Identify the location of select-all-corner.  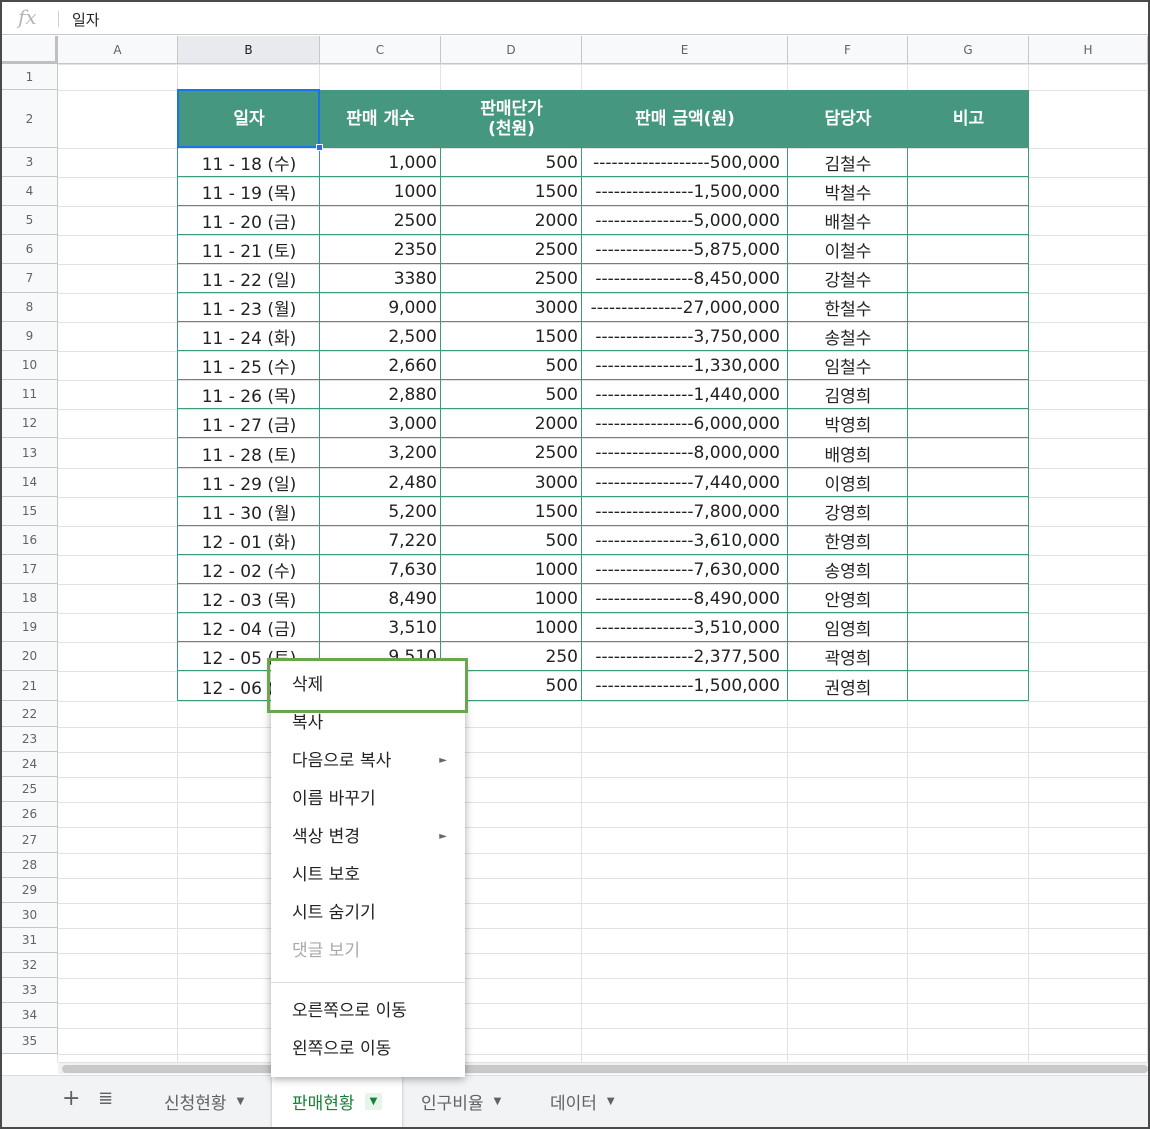
(30, 50).